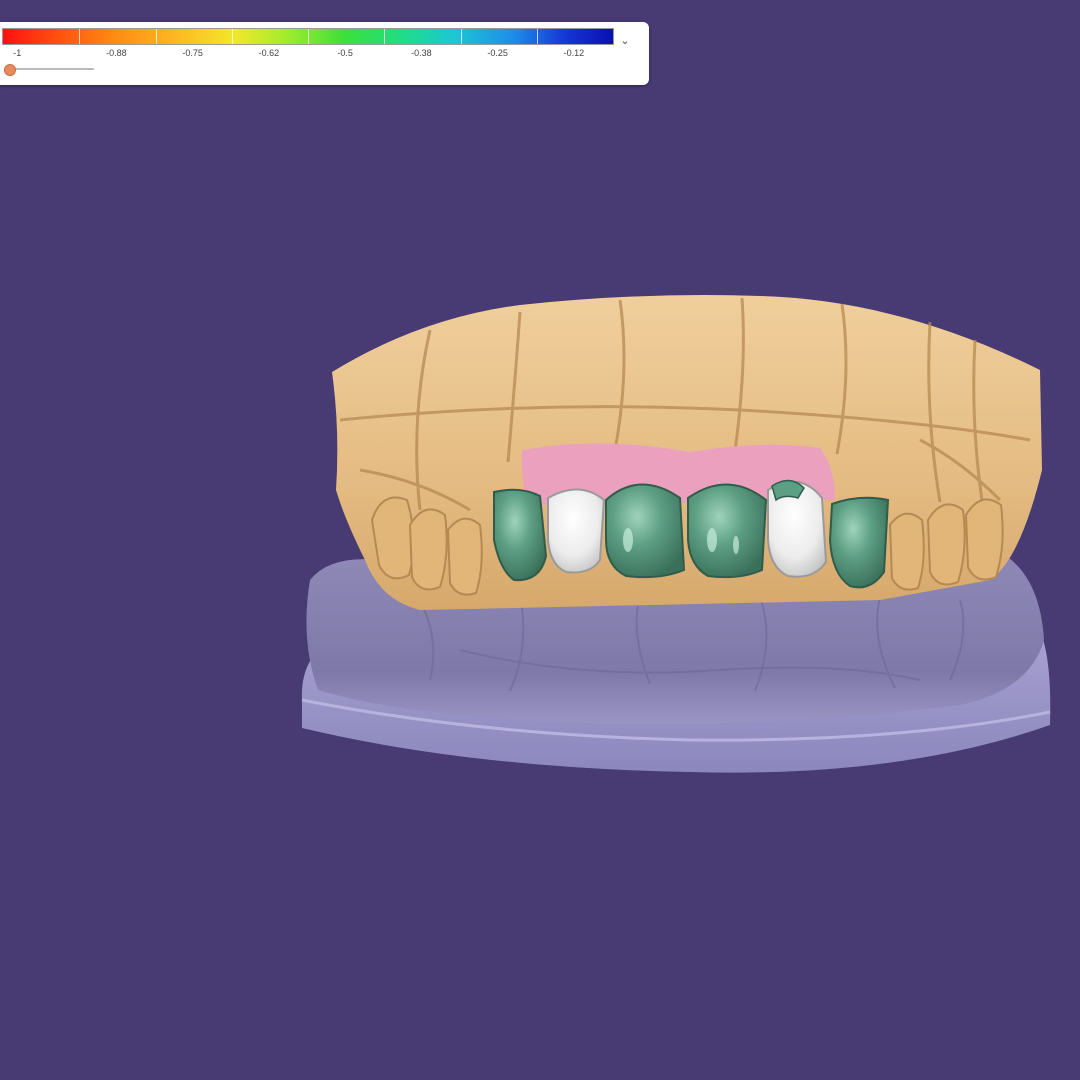  What do you see at coordinates (645, 531) in the screenshot?
I see `crown-central-right` at bounding box center [645, 531].